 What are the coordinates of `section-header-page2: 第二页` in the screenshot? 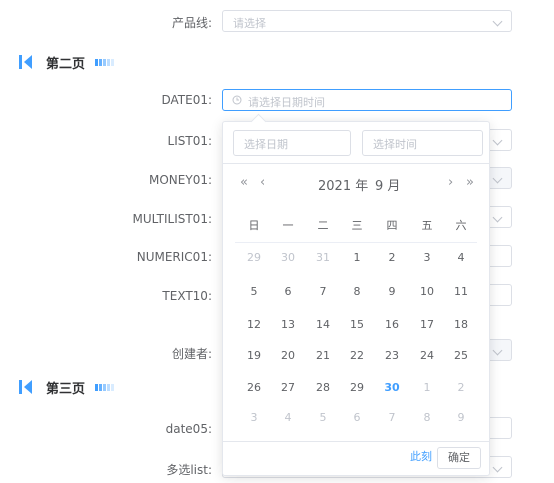 It's located at (66, 62).